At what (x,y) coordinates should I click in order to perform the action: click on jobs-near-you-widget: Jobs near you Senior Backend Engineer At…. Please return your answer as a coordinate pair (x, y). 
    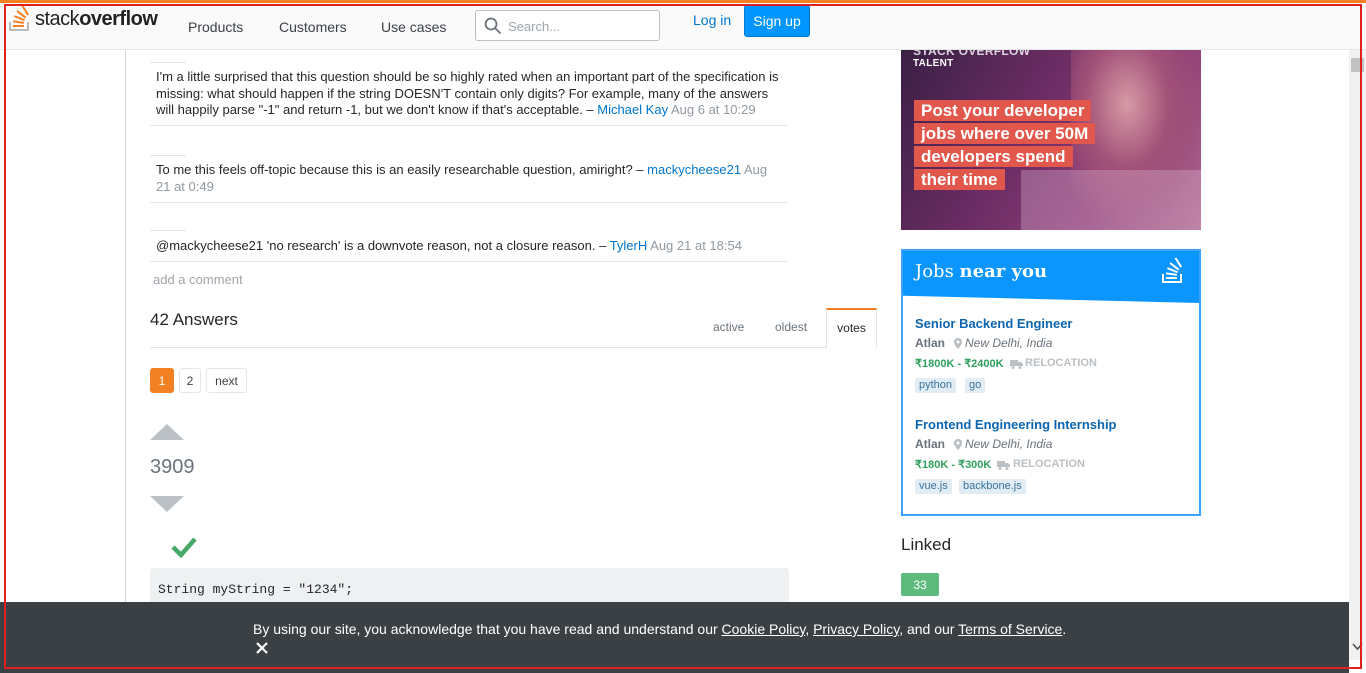
    Looking at the image, I should click on (1051, 382).